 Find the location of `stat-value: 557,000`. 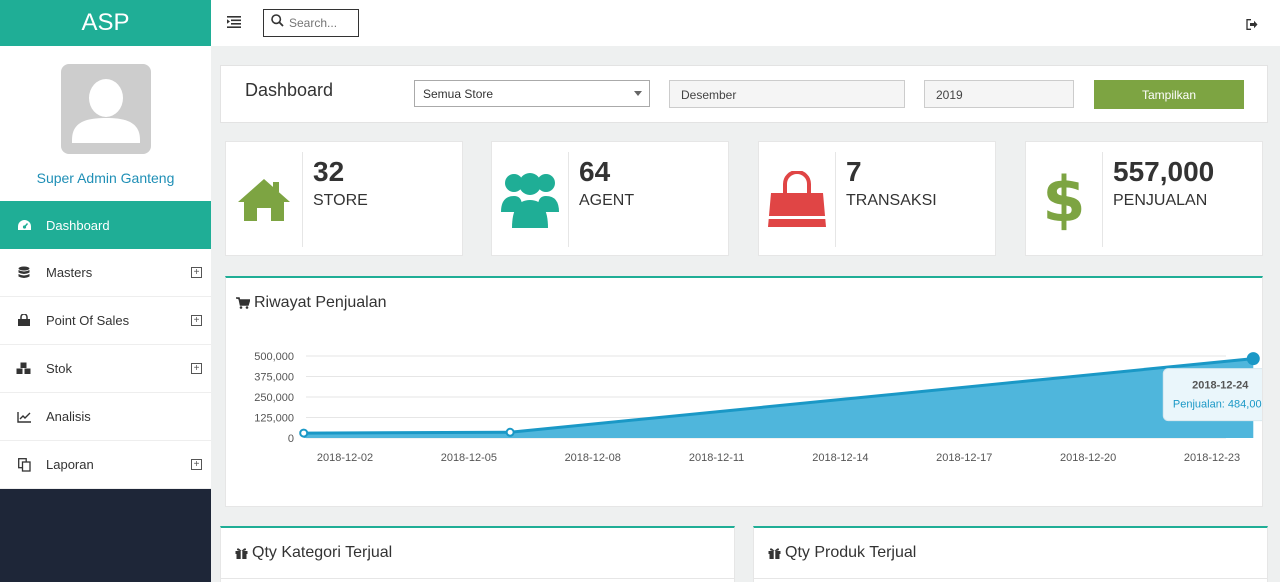

stat-value: 557,000 is located at coordinates (1164, 171).